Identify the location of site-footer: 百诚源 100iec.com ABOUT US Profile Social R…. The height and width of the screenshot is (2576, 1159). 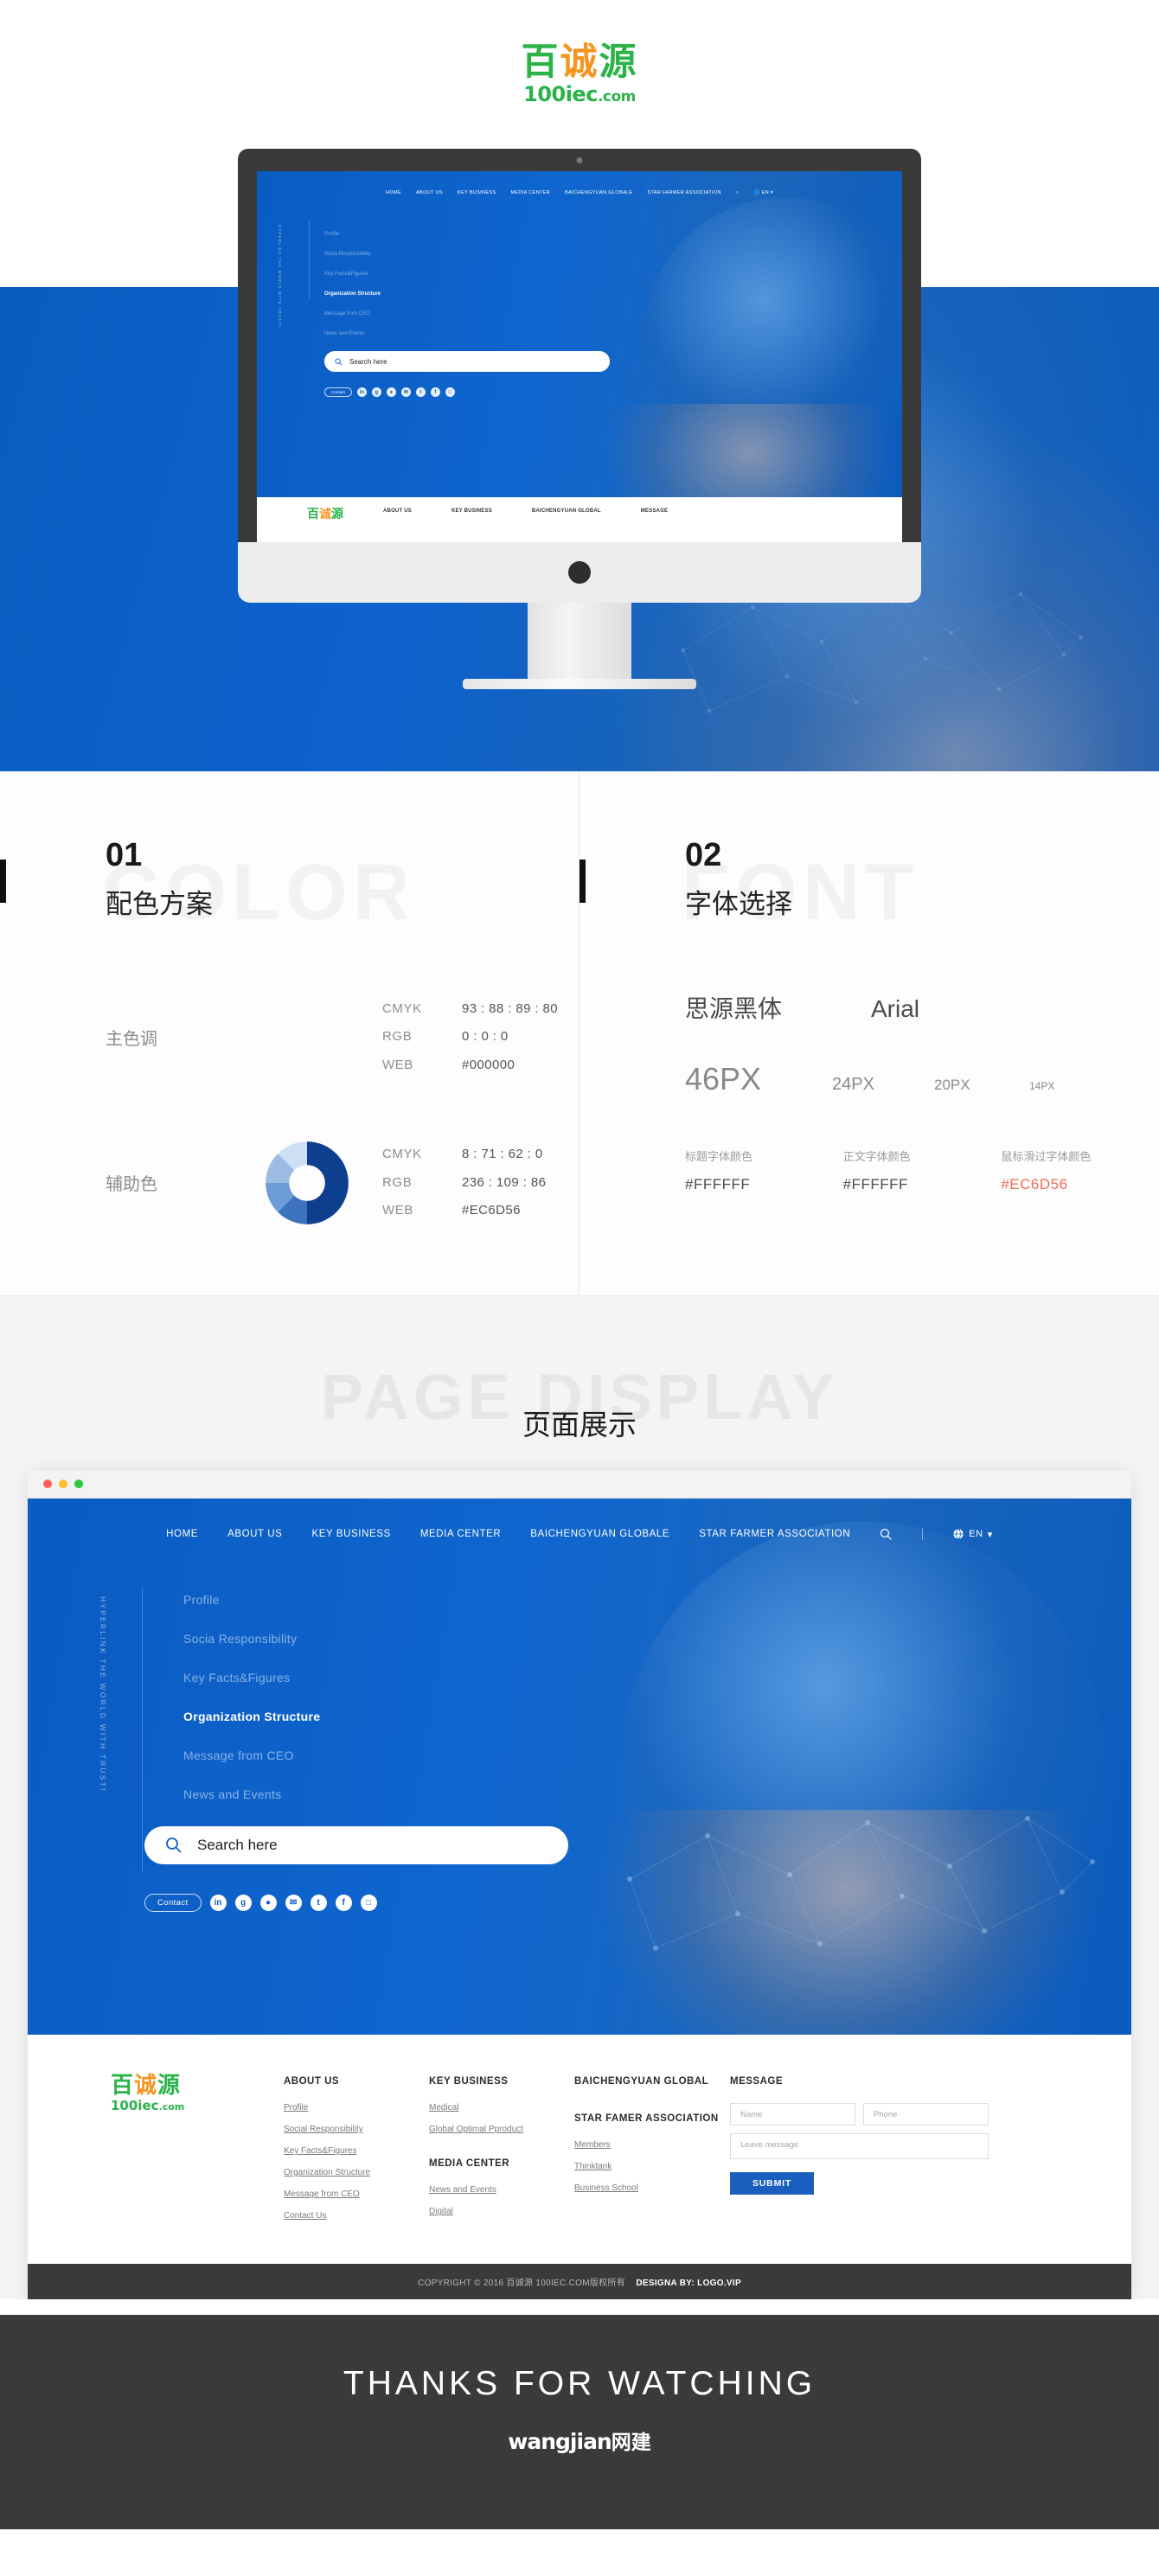
(580, 2149).